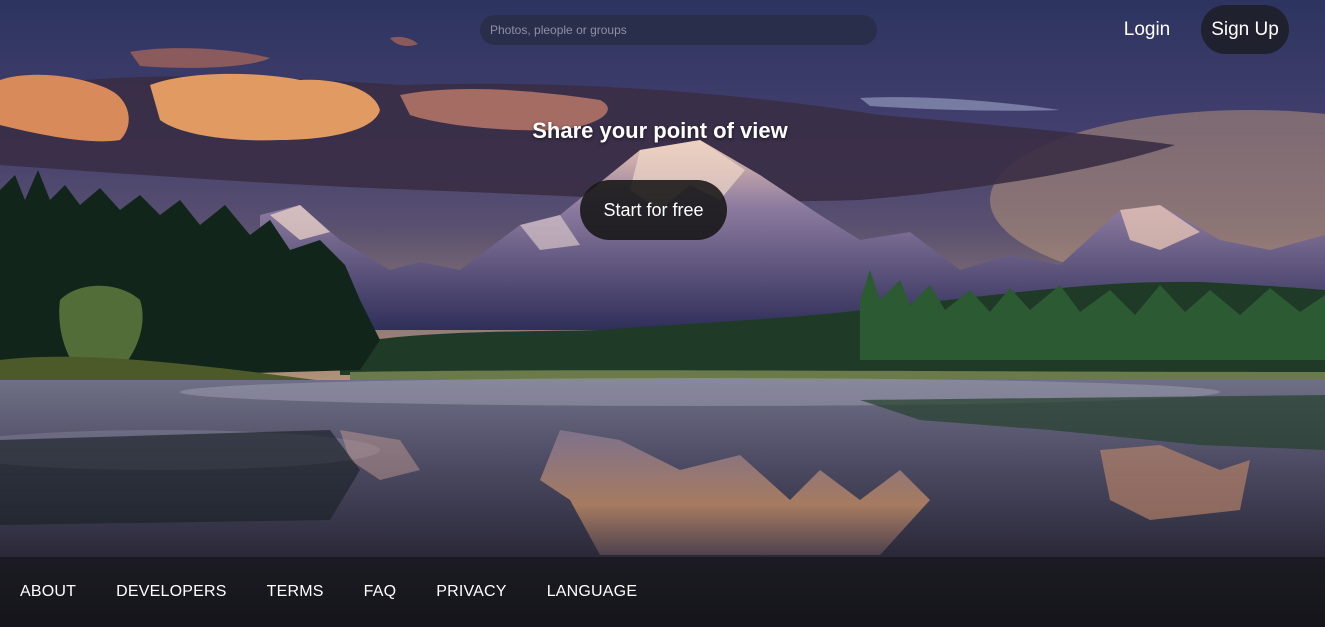 The width and height of the screenshot is (1325, 627). What do you see at coordinates (1147, 30) in the screenshot?
I see `login-link: Login` at bounding box center [1147, 30].